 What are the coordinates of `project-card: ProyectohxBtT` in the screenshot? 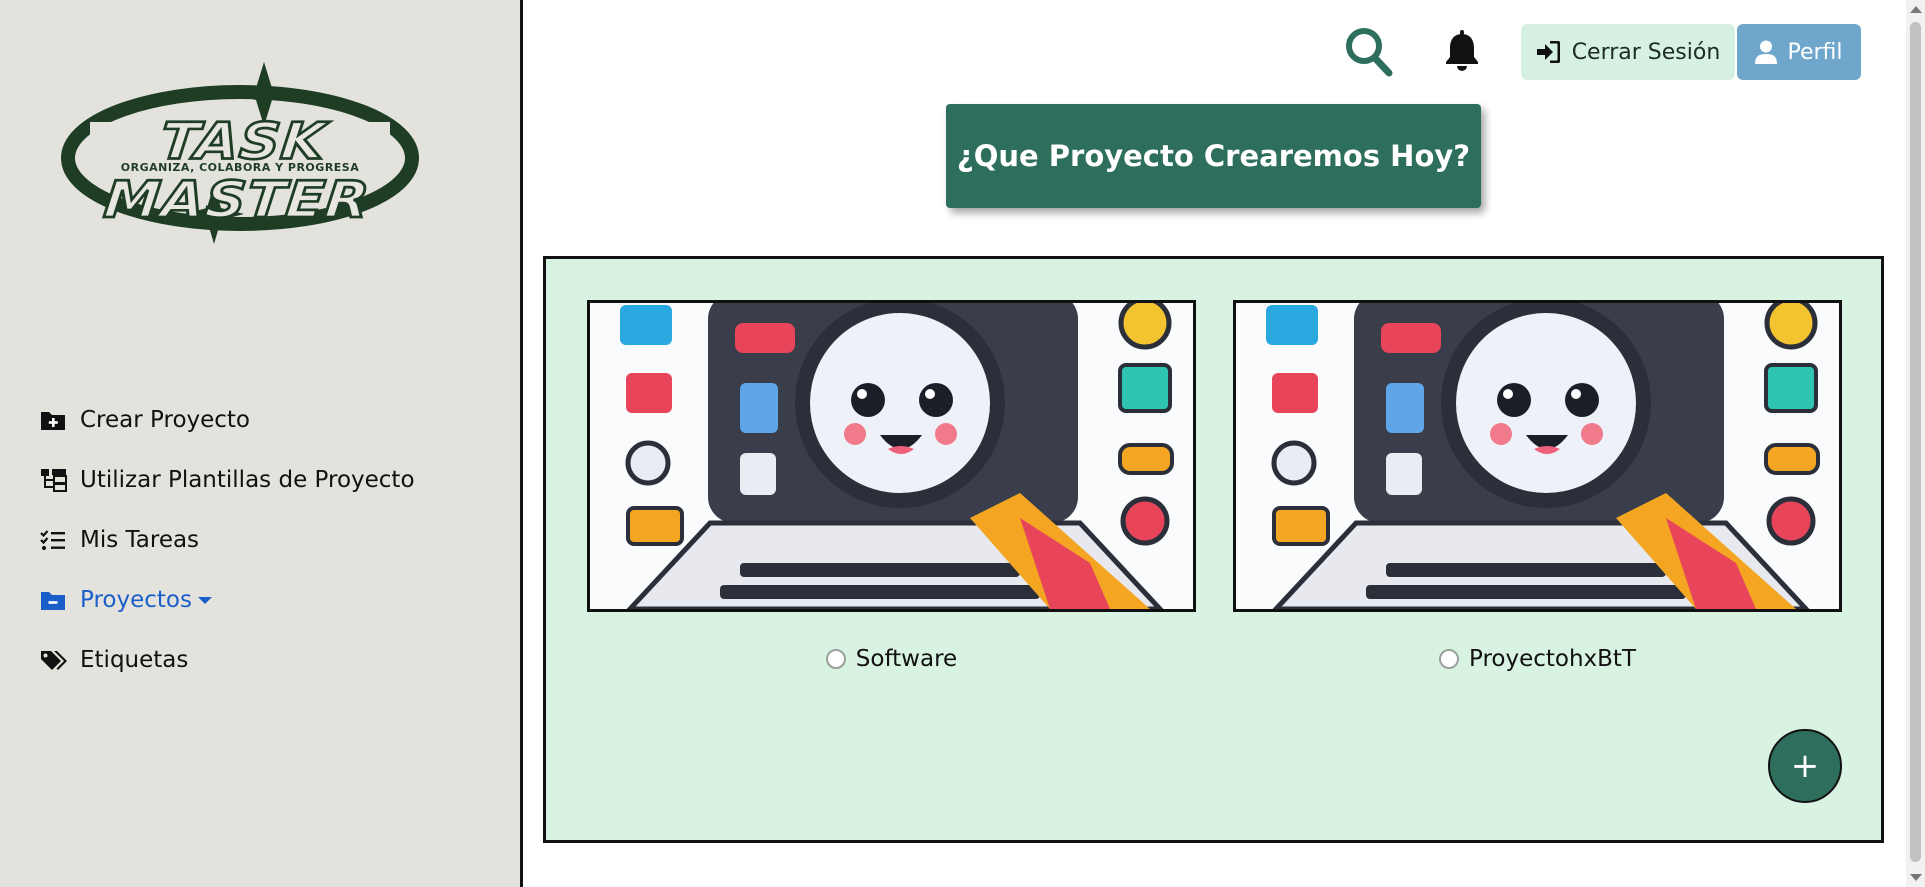 It's located at (1537, 486).